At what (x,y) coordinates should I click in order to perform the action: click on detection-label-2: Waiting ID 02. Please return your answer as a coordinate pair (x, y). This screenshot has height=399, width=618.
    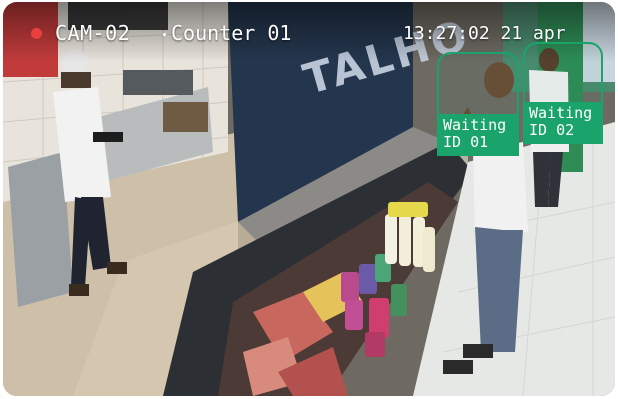
    Looking at the image, I should click on (563, 123).